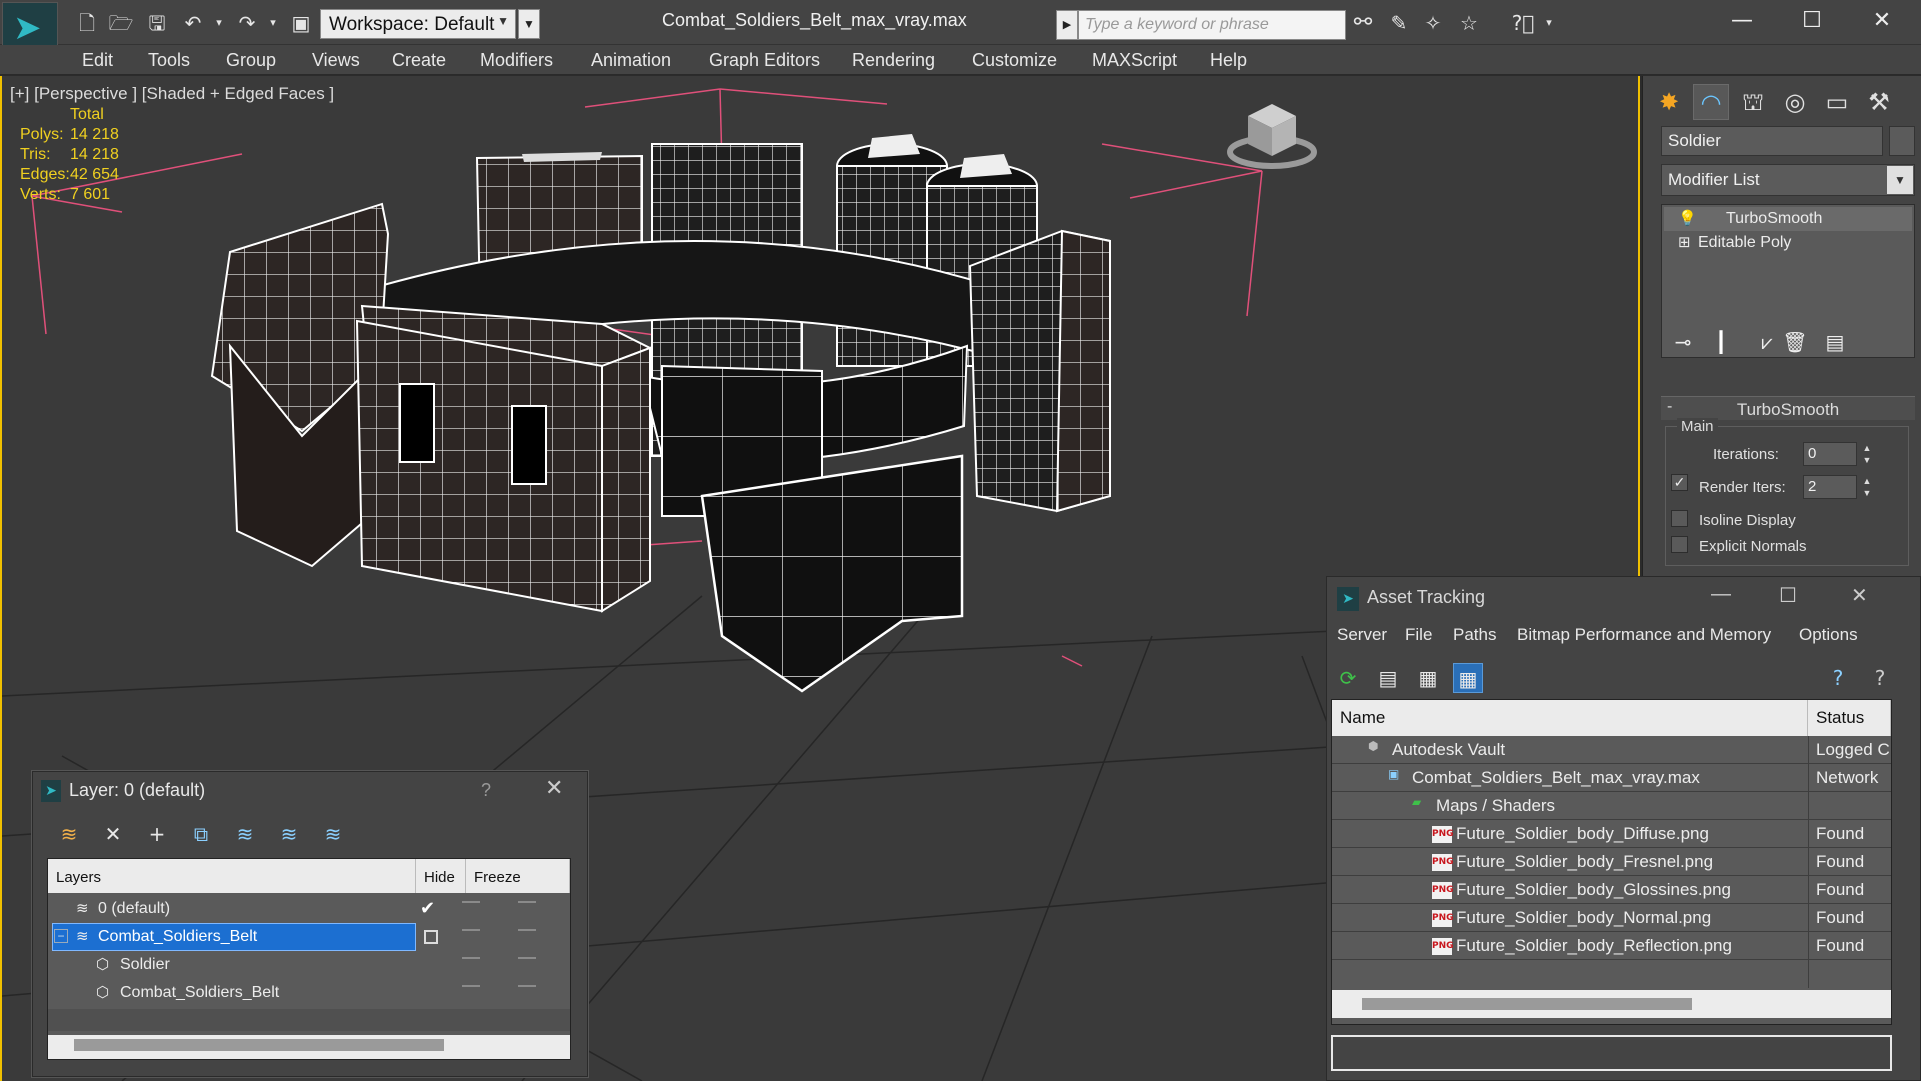  Describe the element at coordinates (309, 993) in the screenshot. I see `object-row-combat-soldiers-belt: ⬡ Combat_Soldiers_Belt` at that location.